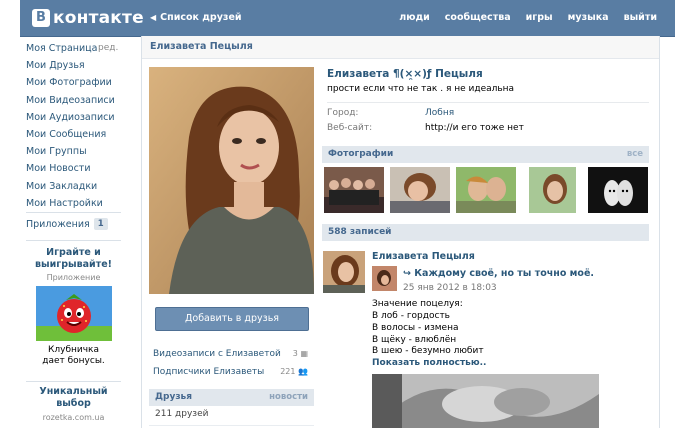  Describe the element at coordinates (73, 350) in the screenshot. I see `ad-text-line: Клубничка` at that location.